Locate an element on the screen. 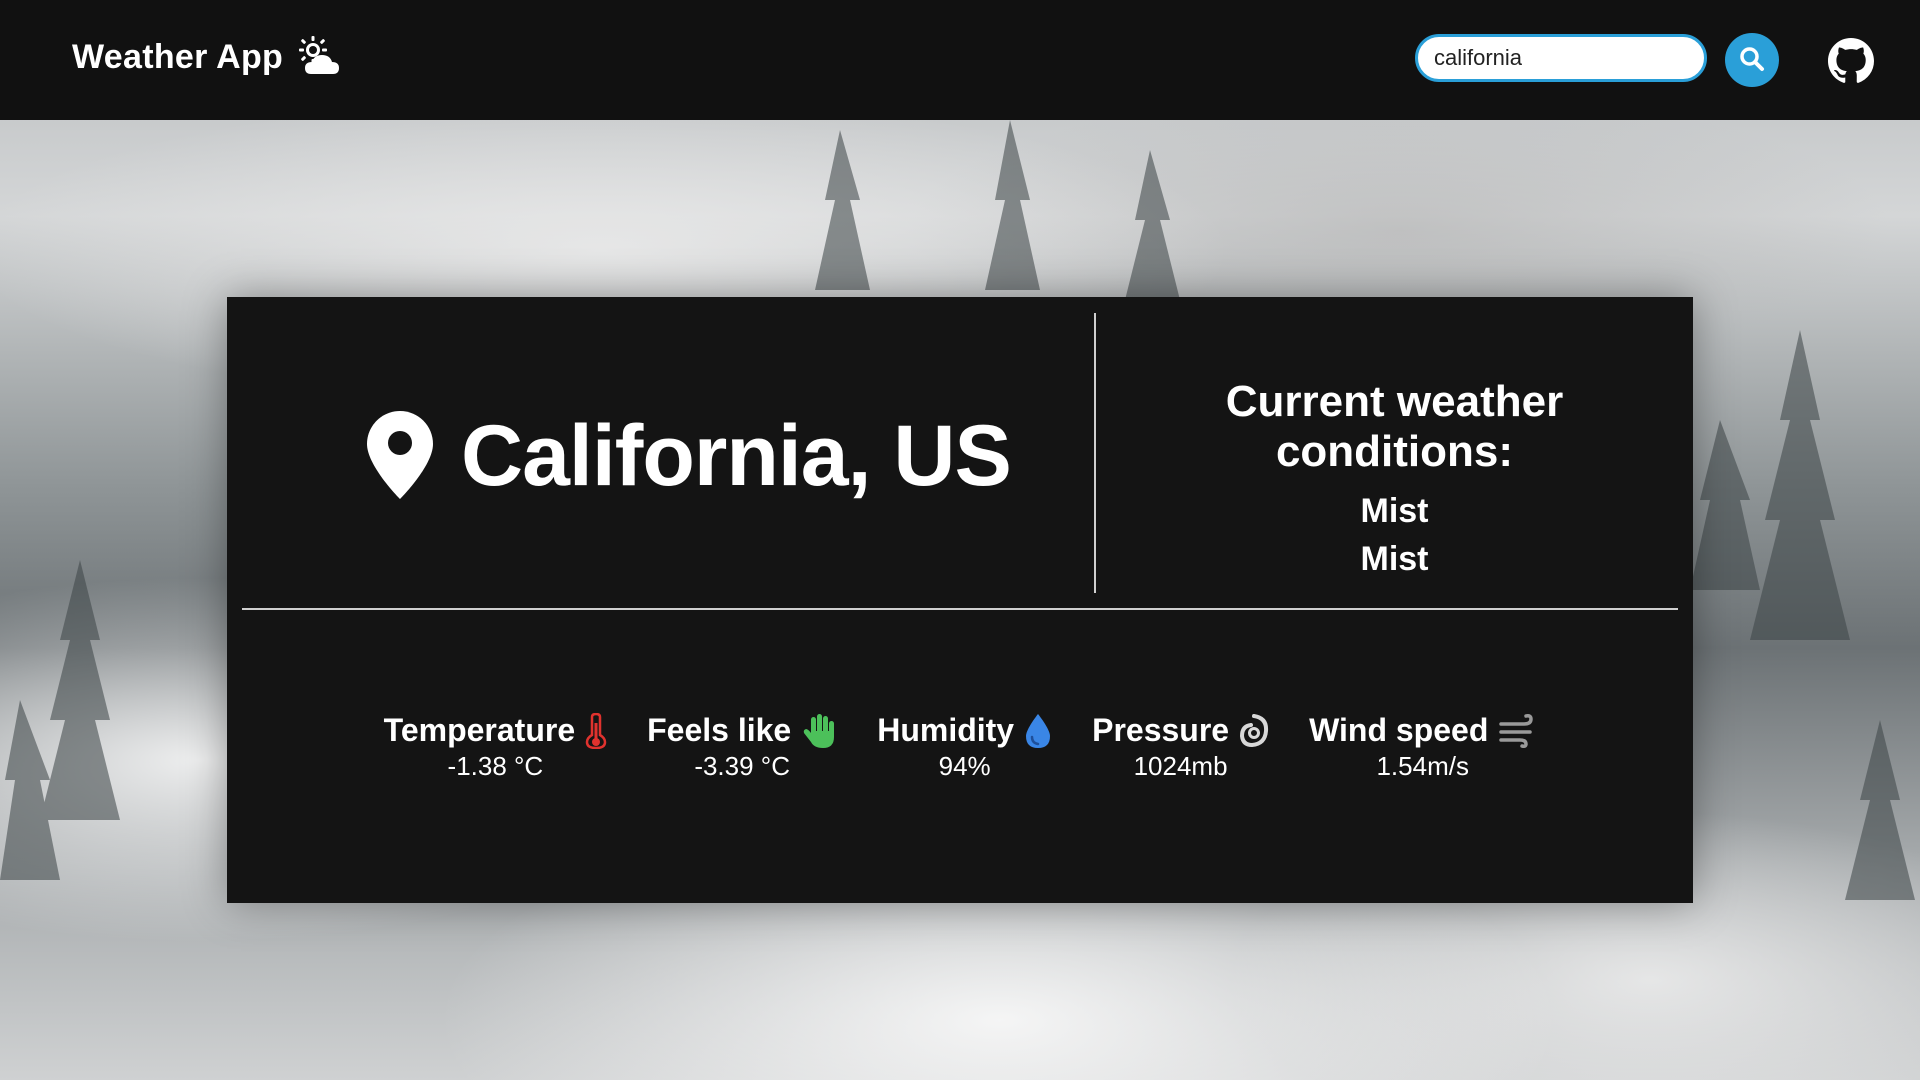 The image size is (1920, 1080). stat-value: -3.39 °C is located at coordinates (742, 766).